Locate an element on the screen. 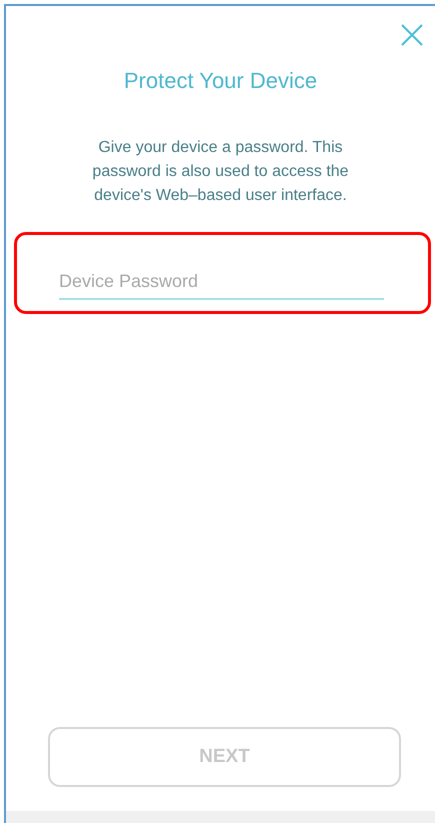 The image size is (435, 823). close-icon is located at coordinates (412, 35).